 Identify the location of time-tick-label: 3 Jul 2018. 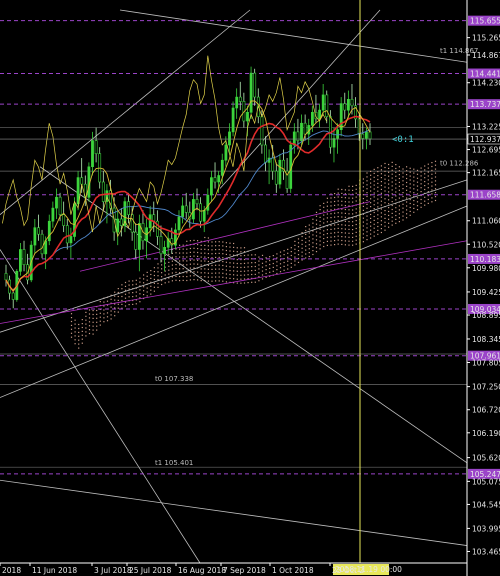
(113, 570).